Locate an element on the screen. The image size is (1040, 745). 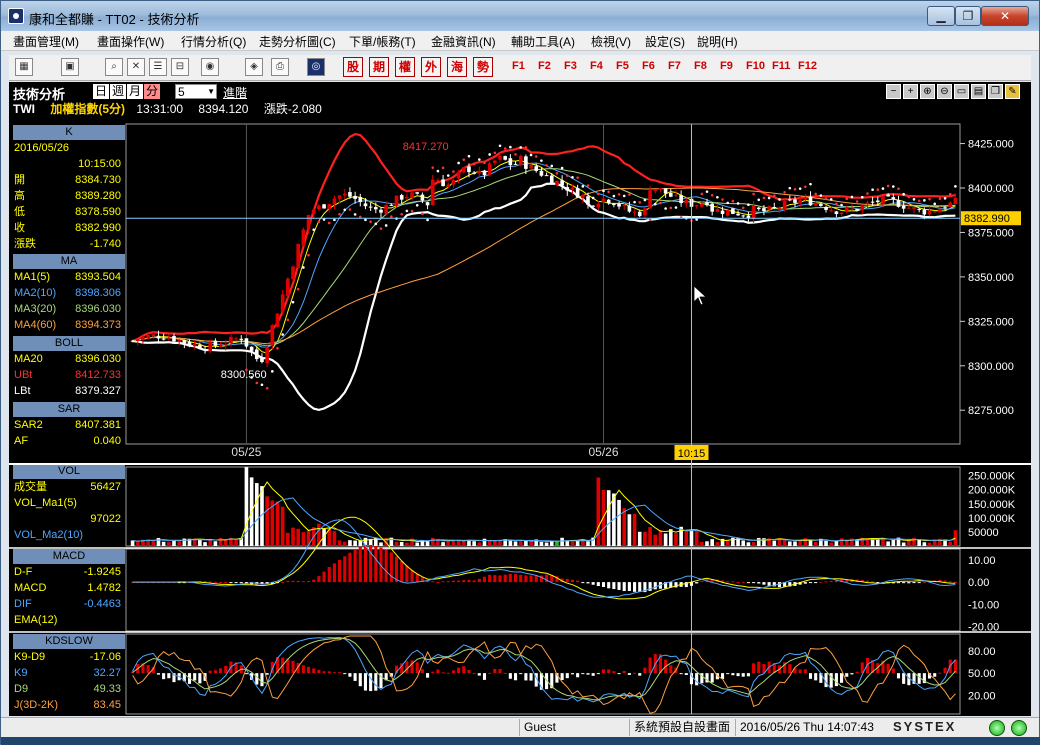
layout-icon: ▦ is located at coordinates (24, 67).